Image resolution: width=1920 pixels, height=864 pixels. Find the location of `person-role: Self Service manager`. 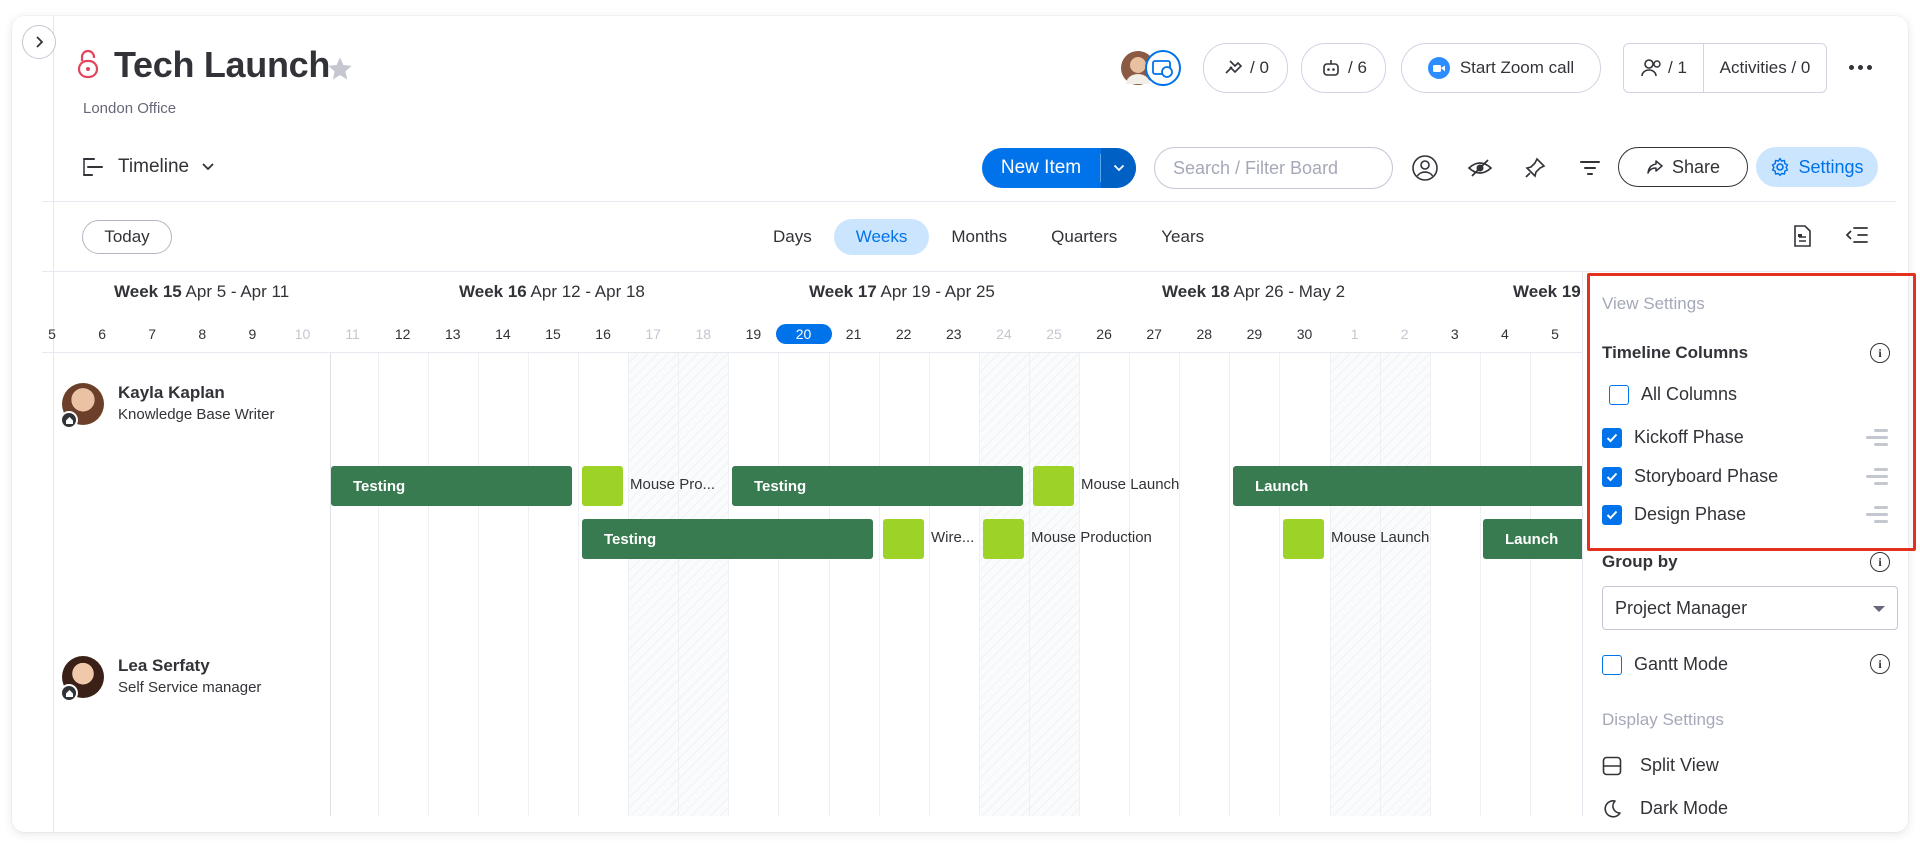

person-role: Self Service manager is located at coordinates (190, 687).